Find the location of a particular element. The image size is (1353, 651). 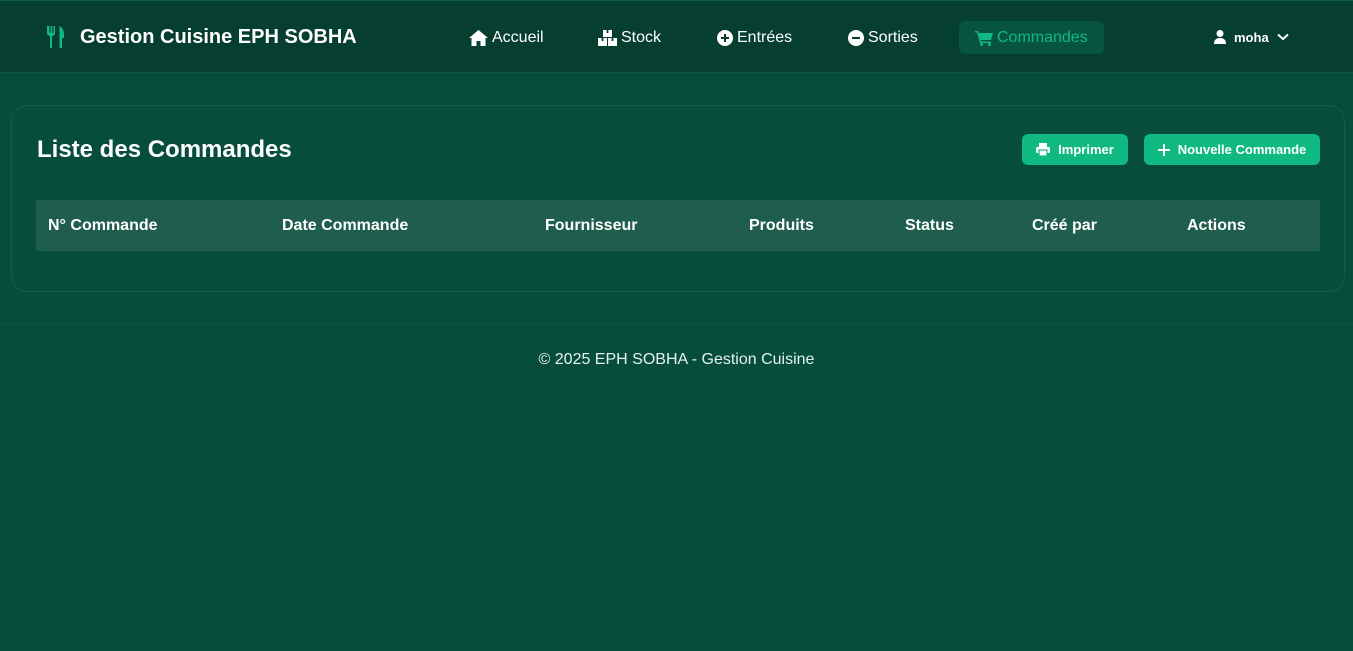

new-order-button: Nouvelle Commande is located at coordinates (1232, 149).